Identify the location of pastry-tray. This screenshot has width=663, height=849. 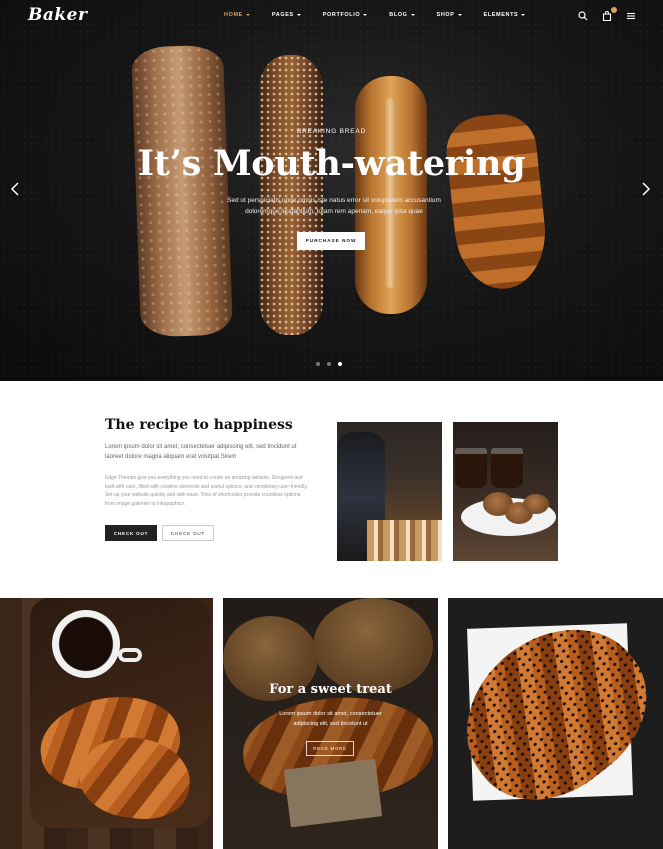
(404, 540).